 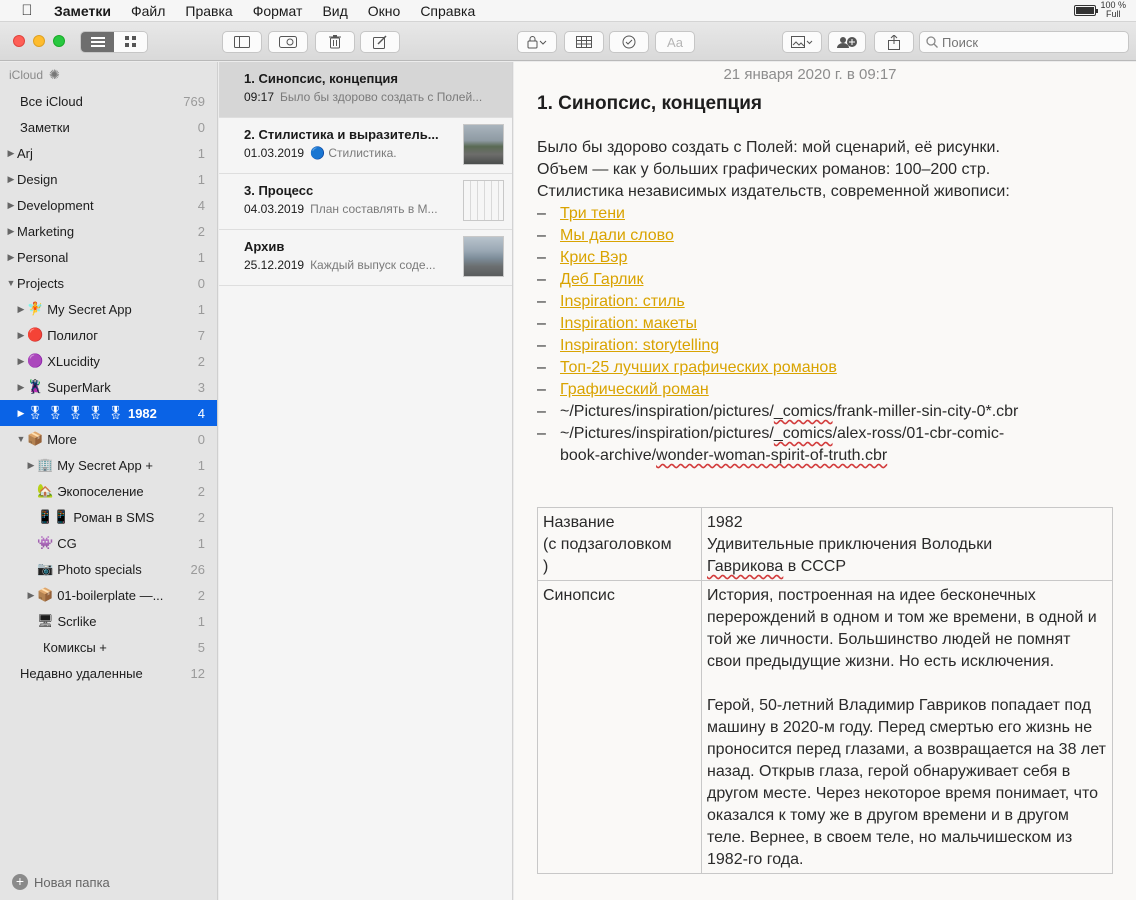 What do you see at coordinates (592, 214) in the screenshot?
I see `note-link: Три тени` at bounding box center [592, 214].